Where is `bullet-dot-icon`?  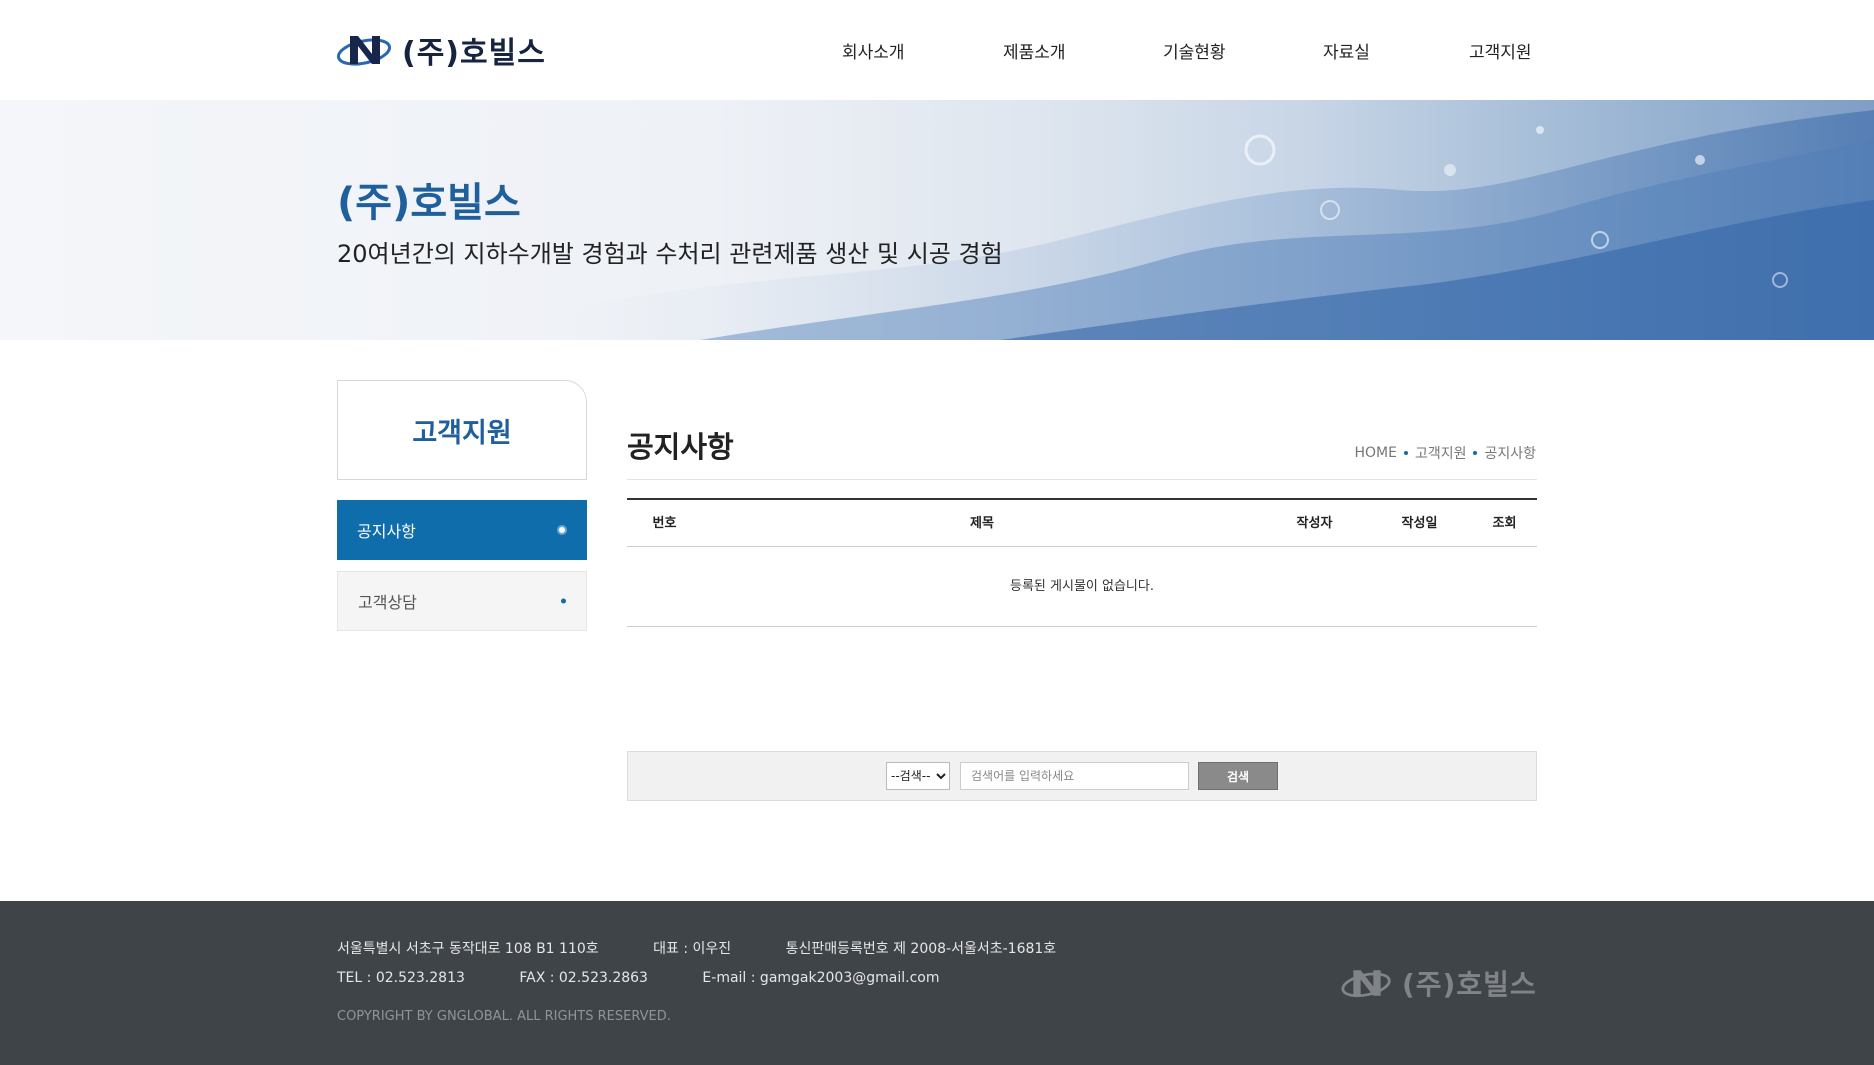 bullet-dot-icon is located at coordinates (563, 601).